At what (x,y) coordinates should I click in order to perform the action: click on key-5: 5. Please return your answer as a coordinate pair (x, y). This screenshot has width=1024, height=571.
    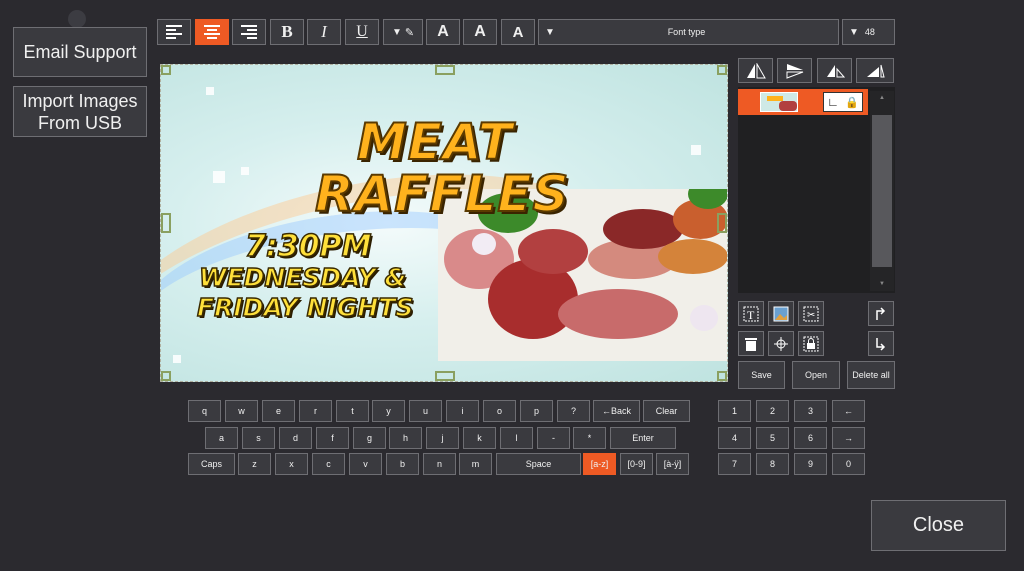
    Looking at the image, I should click on (772, 438).